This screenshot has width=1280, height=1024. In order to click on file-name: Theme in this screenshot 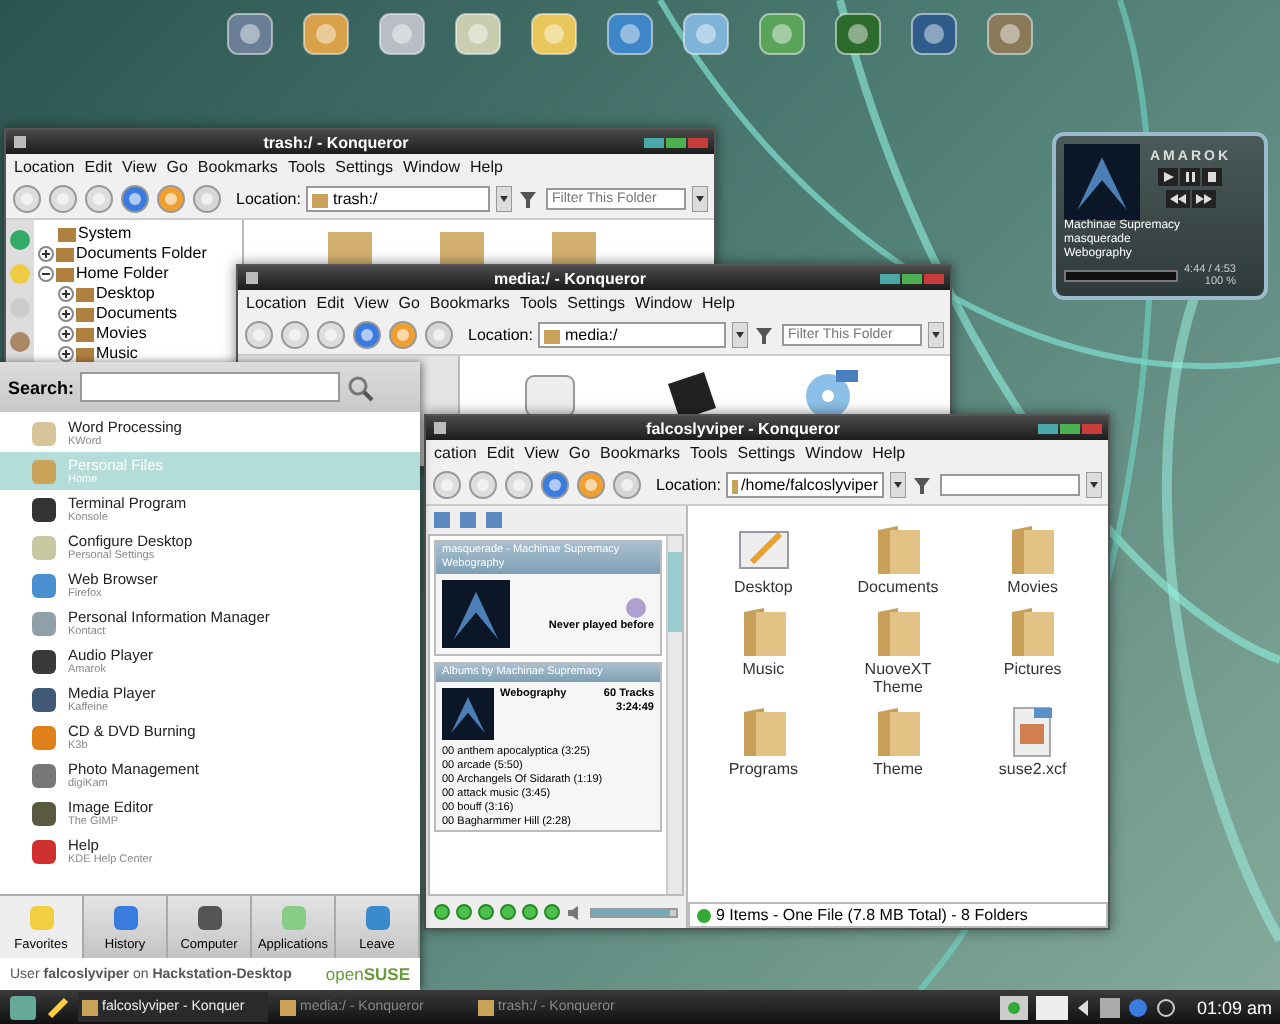, I will do `click(897, 769)`.